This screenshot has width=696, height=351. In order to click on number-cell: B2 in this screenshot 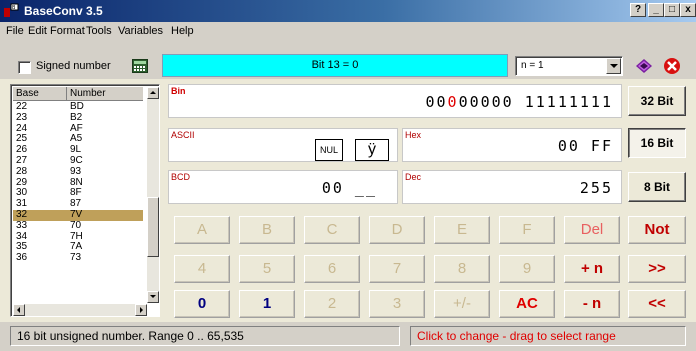, I will do `click(76, 117)`.